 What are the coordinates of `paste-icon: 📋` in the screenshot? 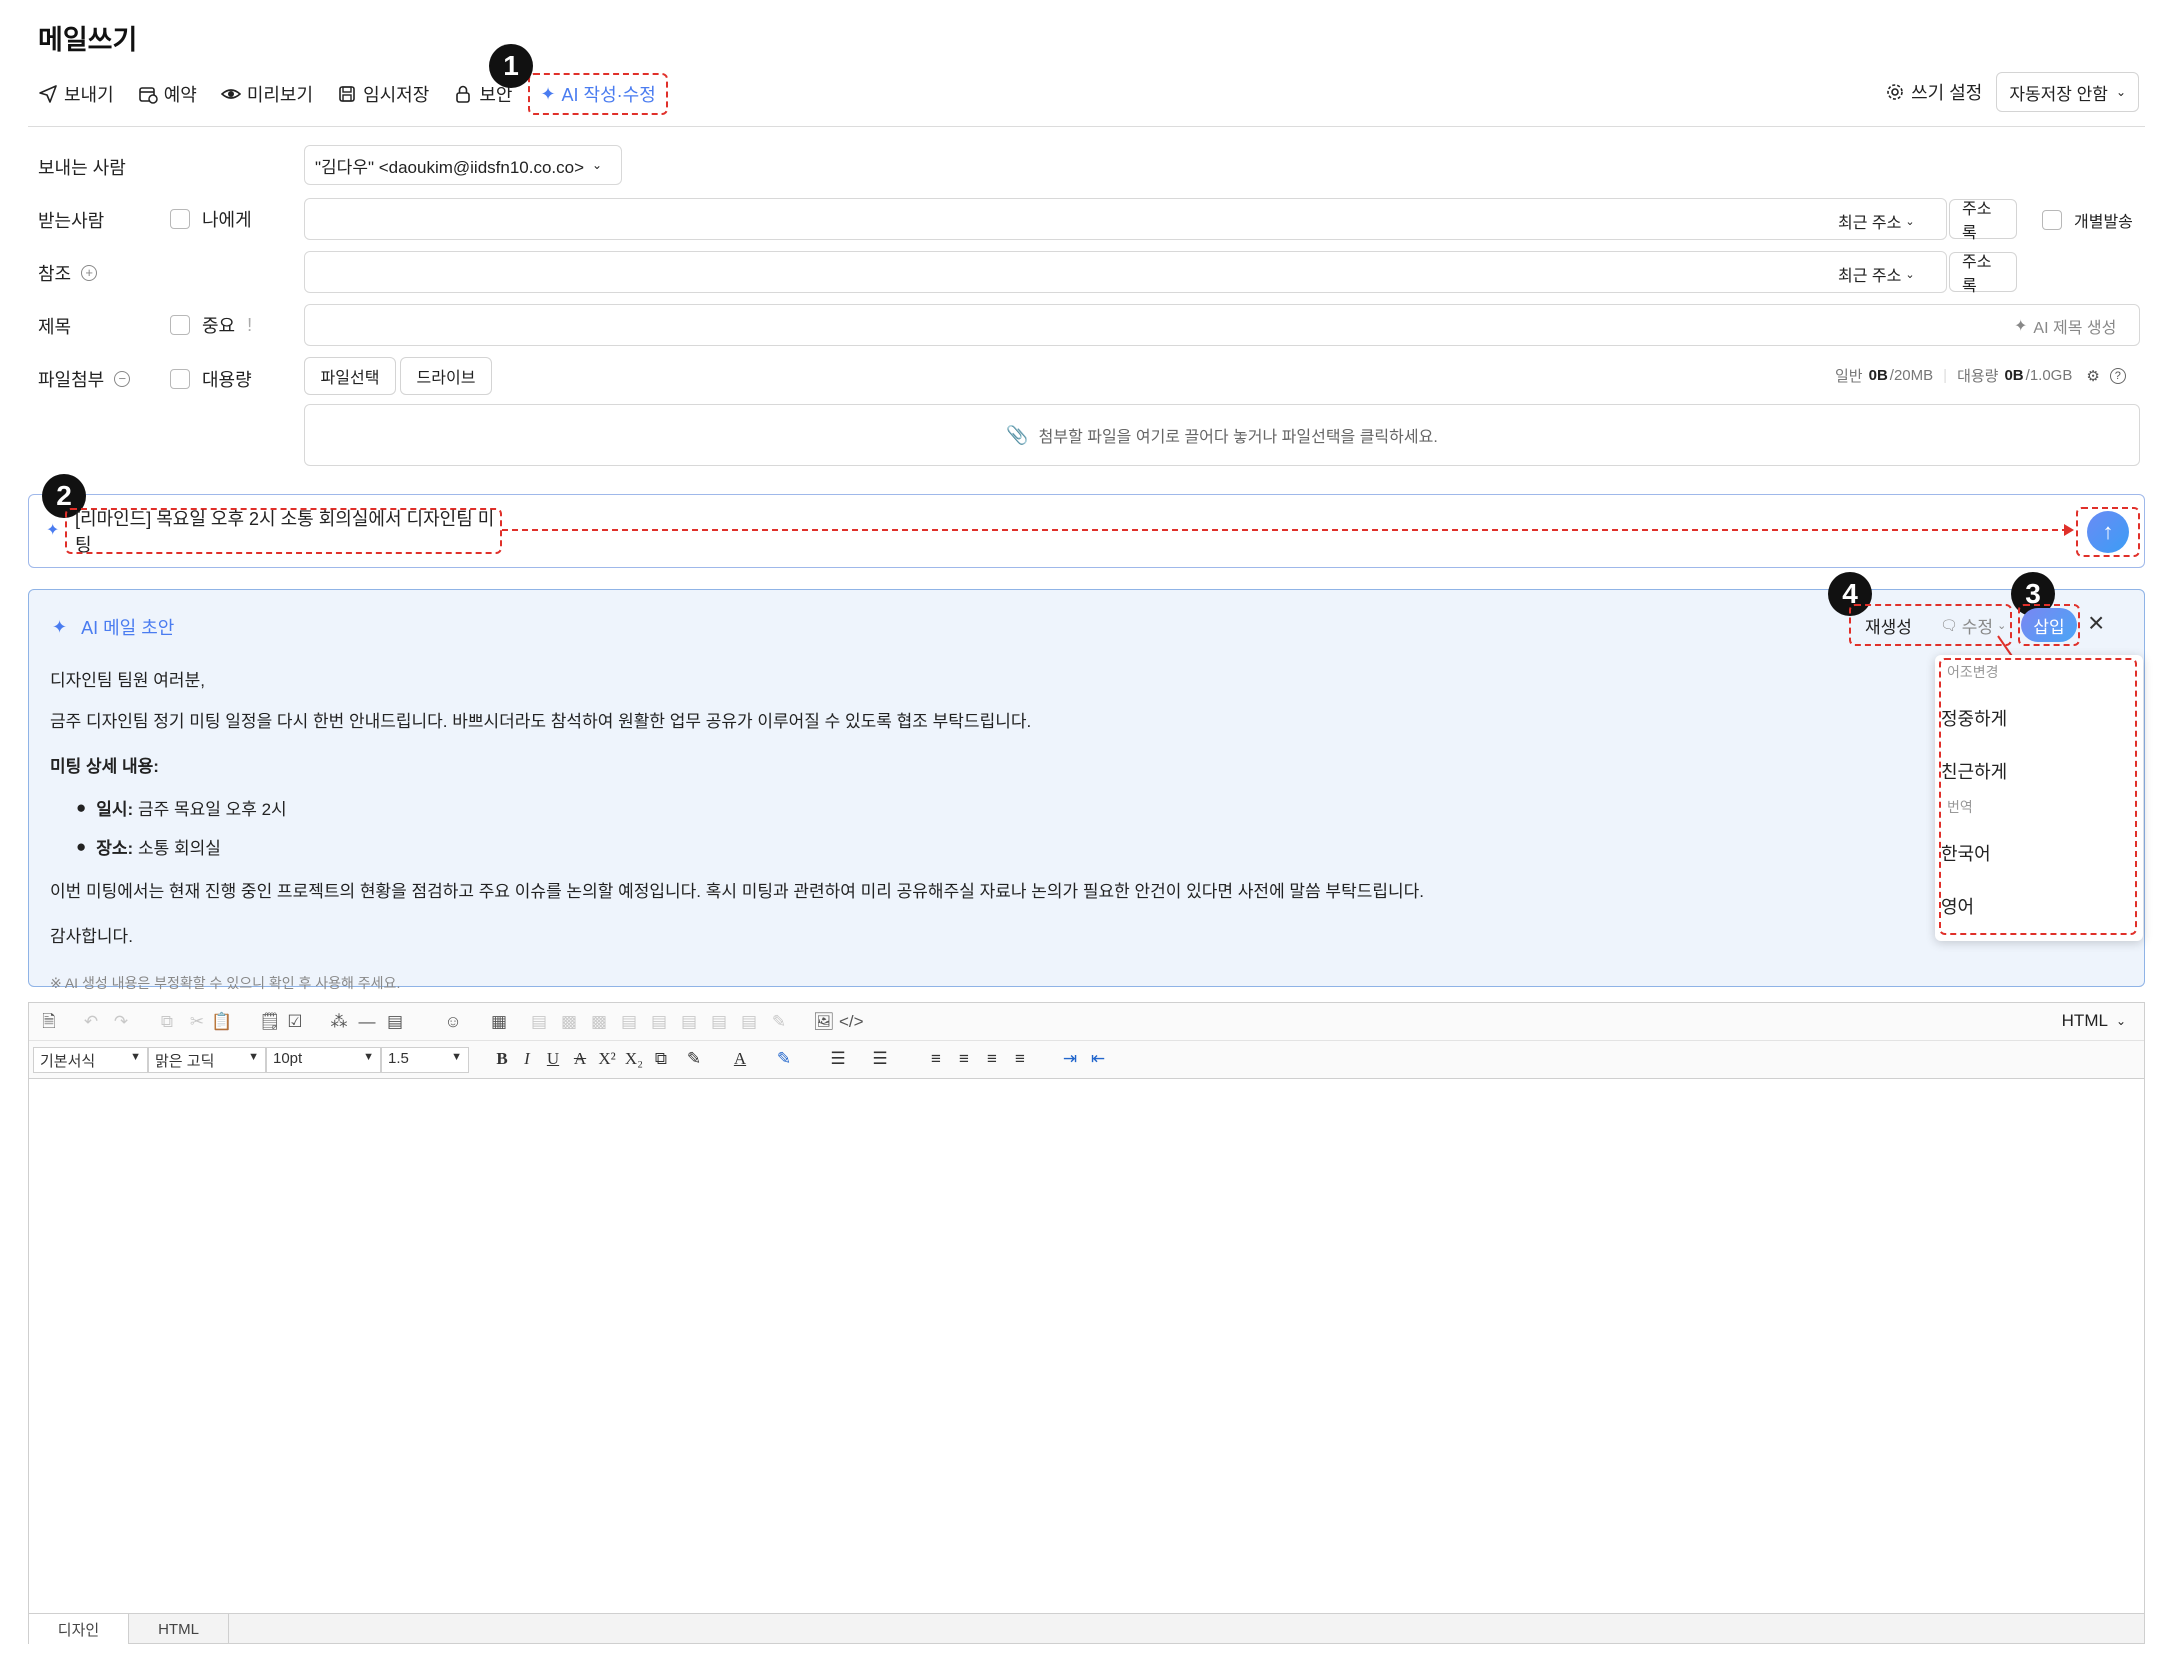 It's located at (221, 1022).